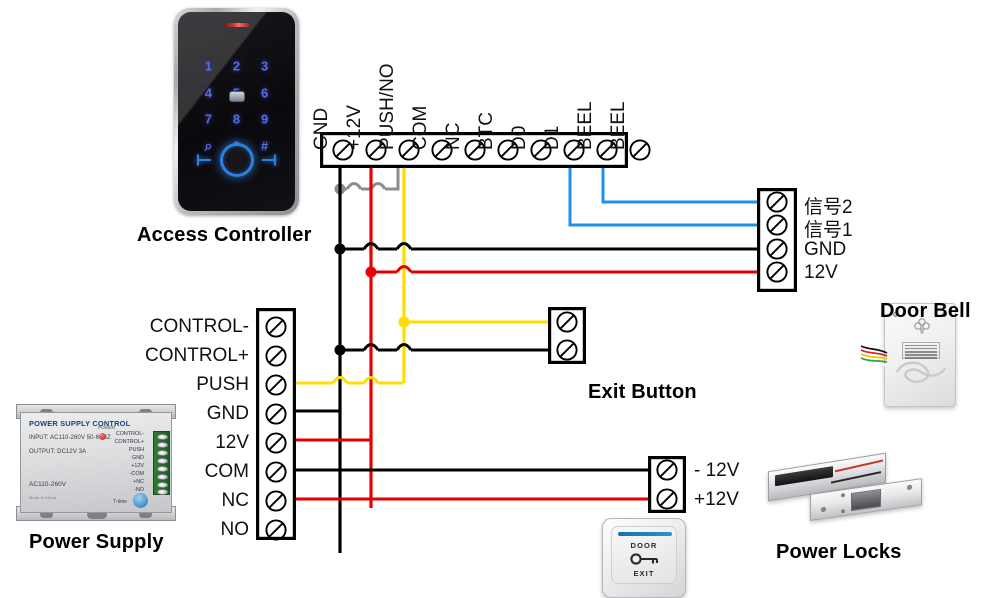 Image resolution: width=1000 pixels, height=598 pixels. Describe the element at coordinates (208, 119) in the screenshot. I see `keypad-key-7: 7` at that location.